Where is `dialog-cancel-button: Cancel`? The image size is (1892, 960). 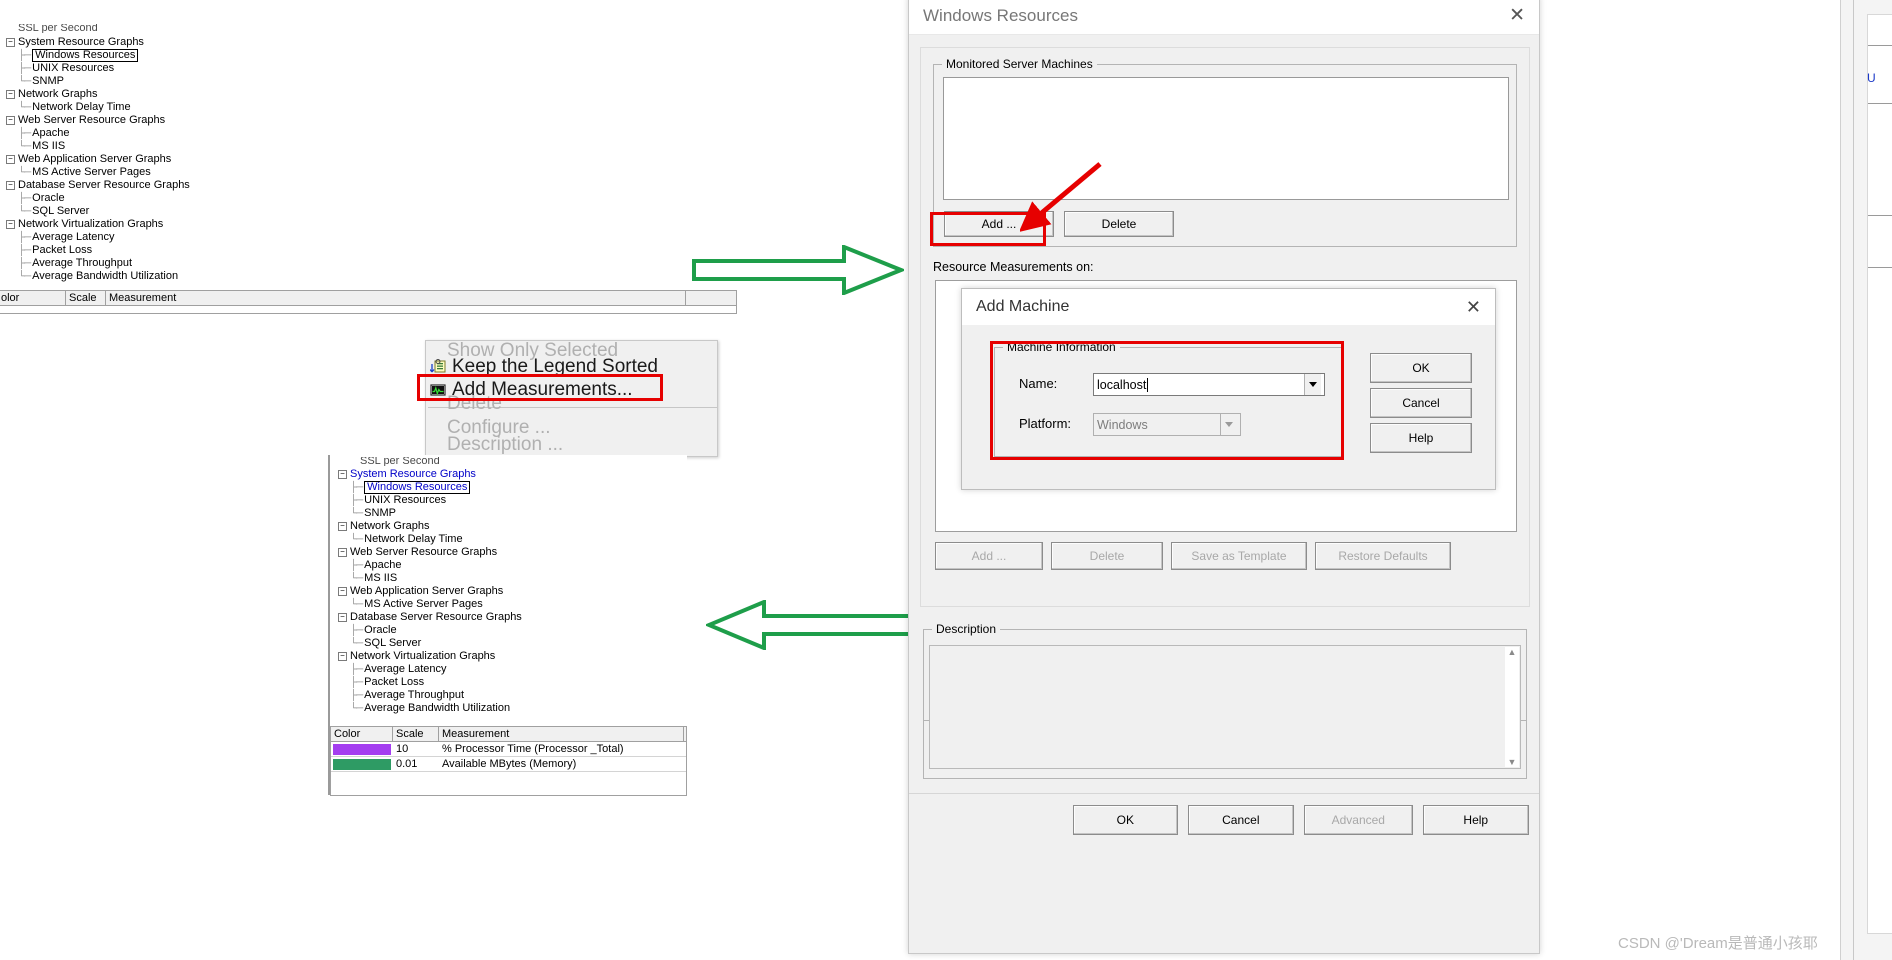 dialog-cancel-button: Cancel is located at coordinates (1241, 820).